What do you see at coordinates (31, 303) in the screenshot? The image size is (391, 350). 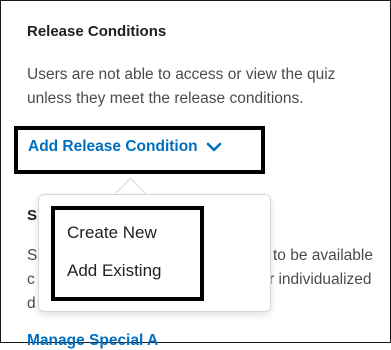 I see `special-access-text-line3-left: d` at bounding box center [31, 303].